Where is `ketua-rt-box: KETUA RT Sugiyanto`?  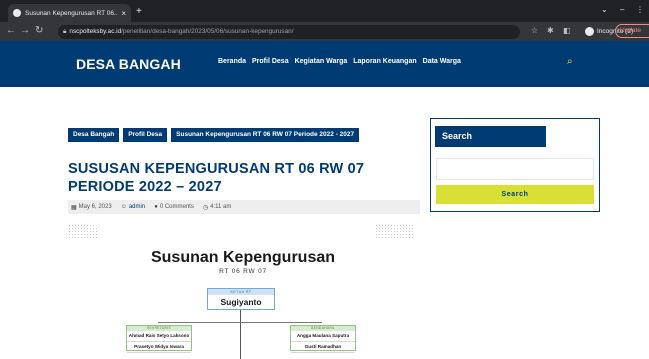 ketua-rt-box: KETUA RT Sugiyanto is located at coordinates (241, 299).